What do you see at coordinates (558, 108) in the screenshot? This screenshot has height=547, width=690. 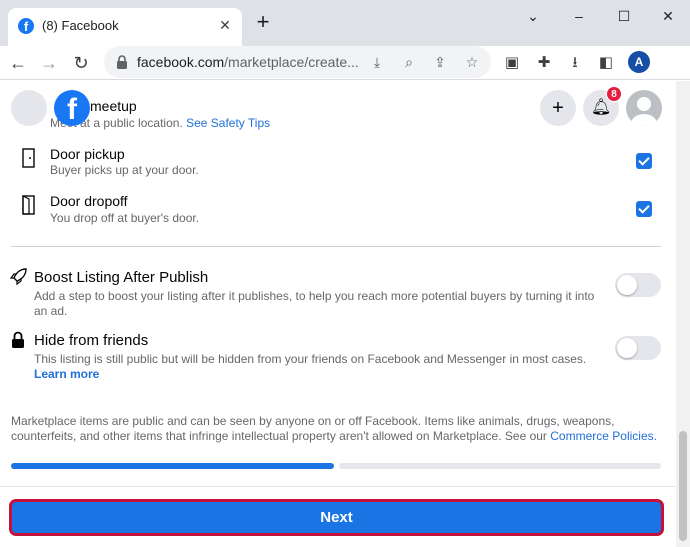 I see `create-plus-icon: +` at bounding box center [558, 108].